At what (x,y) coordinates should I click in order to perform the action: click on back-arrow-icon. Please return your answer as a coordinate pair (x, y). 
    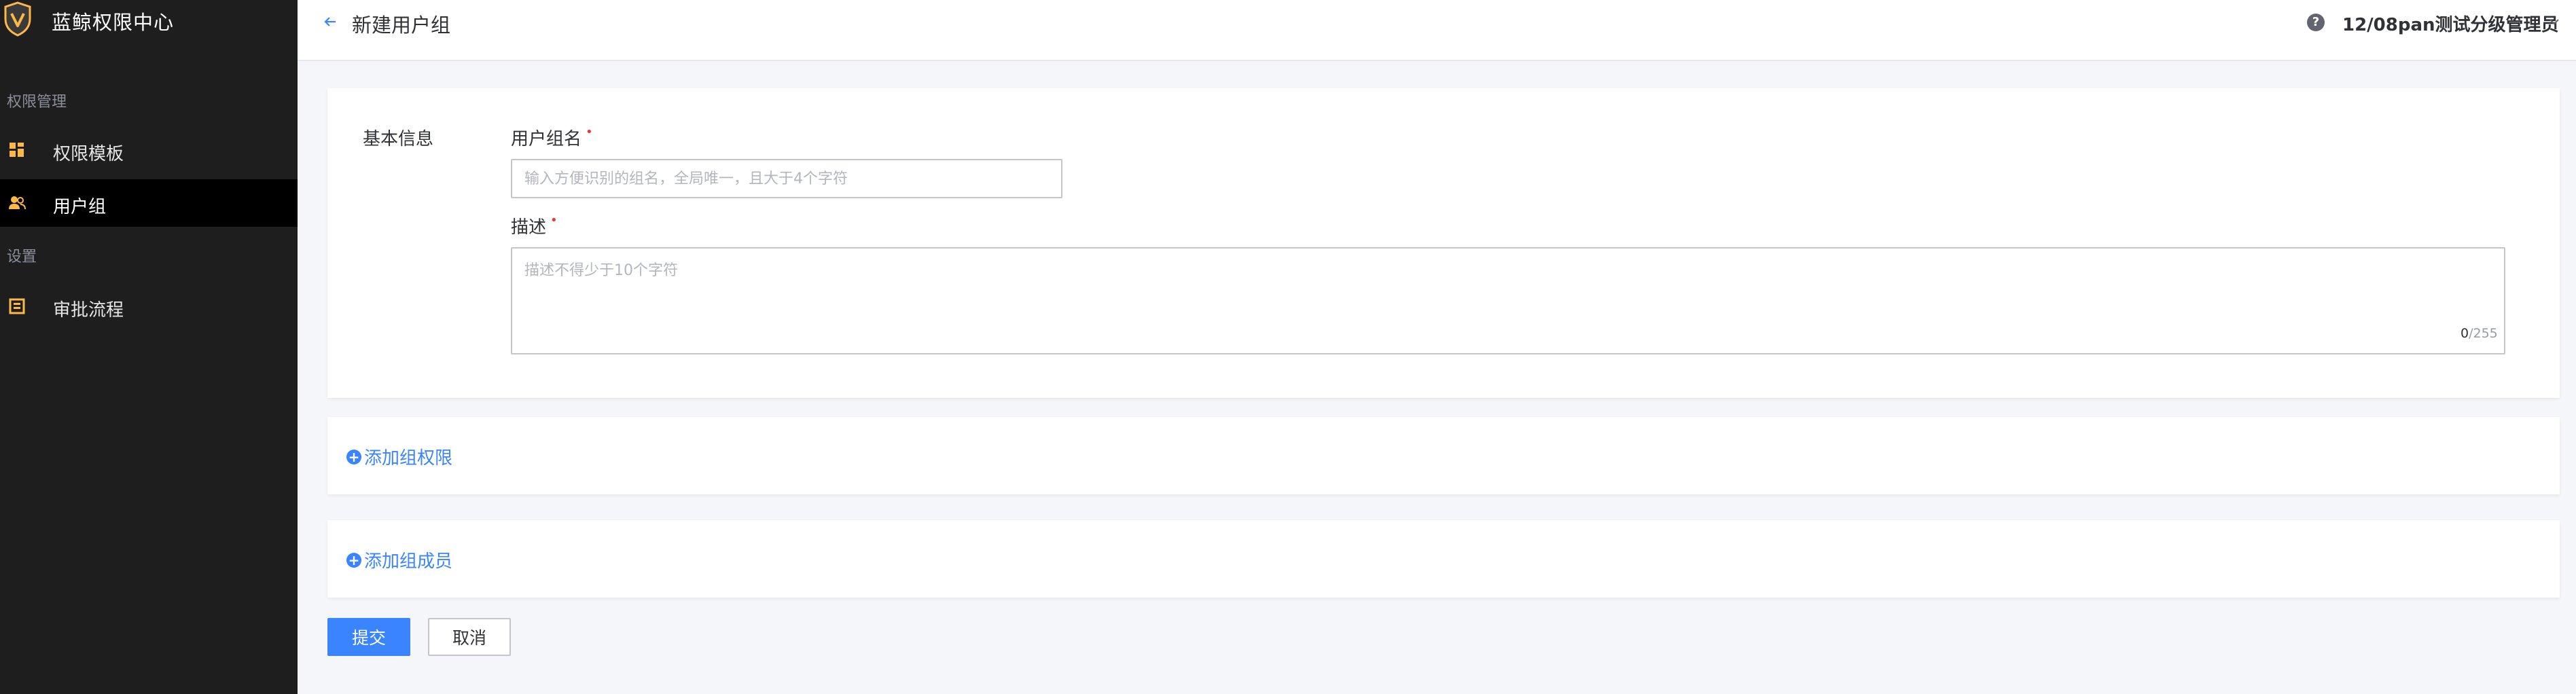
    Looking at the image, I should click on (330, 22).